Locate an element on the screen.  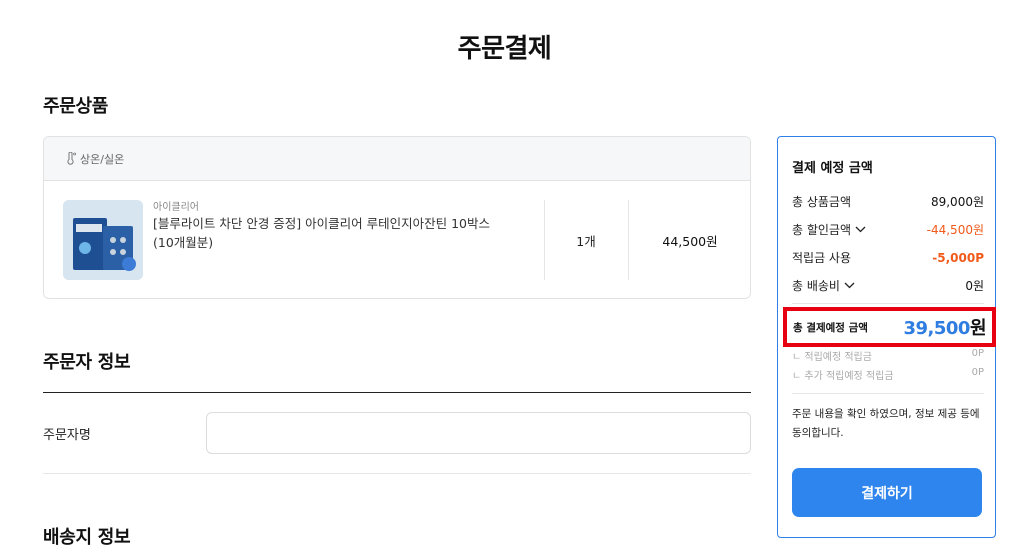
product-image is located at coordinates (103, 240).